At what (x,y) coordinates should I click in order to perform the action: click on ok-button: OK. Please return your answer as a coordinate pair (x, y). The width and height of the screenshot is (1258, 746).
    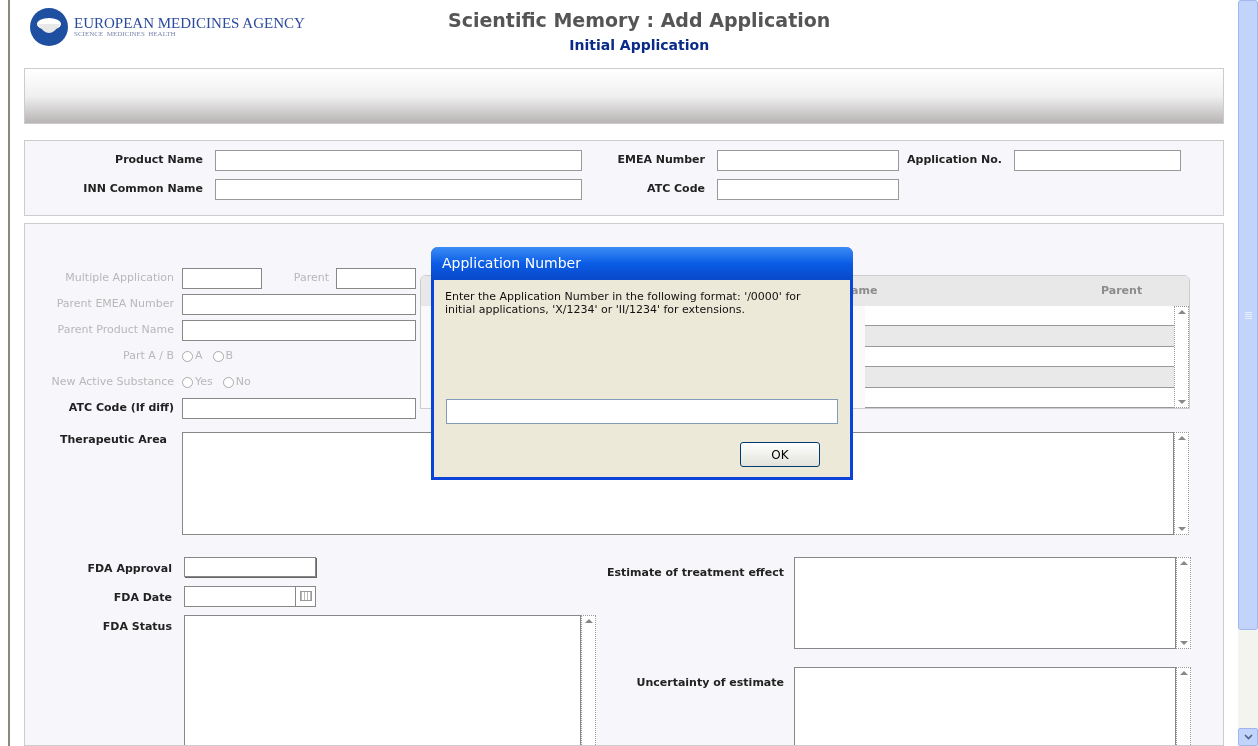
    Looking at the image, I should click on (780, 454).